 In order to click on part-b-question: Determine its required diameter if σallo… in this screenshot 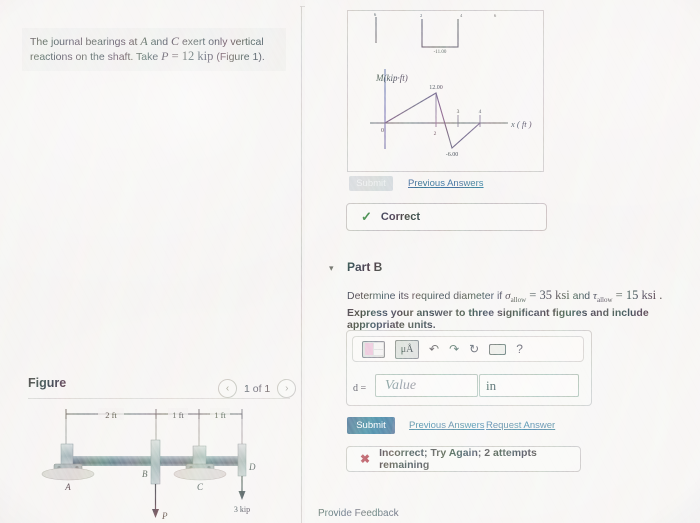, I will do `click(519, 296)`.